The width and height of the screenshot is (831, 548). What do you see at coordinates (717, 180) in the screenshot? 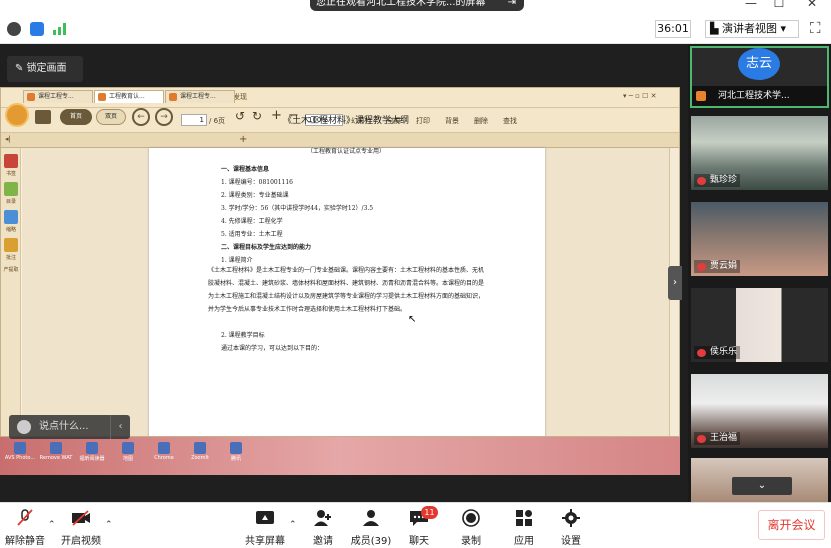
I see `participant-name: 甄珍珍` at bounding box center [717, 180].